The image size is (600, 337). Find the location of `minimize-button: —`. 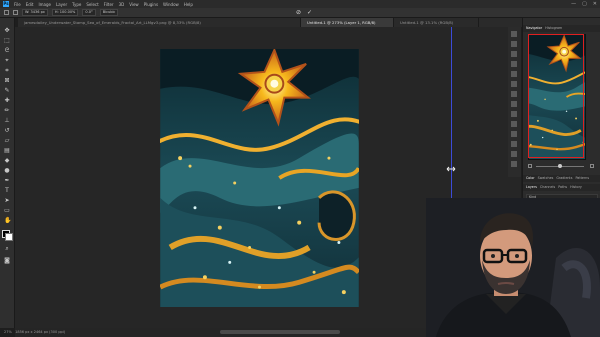

minimize-button: — is located at coordinates (573, 4).